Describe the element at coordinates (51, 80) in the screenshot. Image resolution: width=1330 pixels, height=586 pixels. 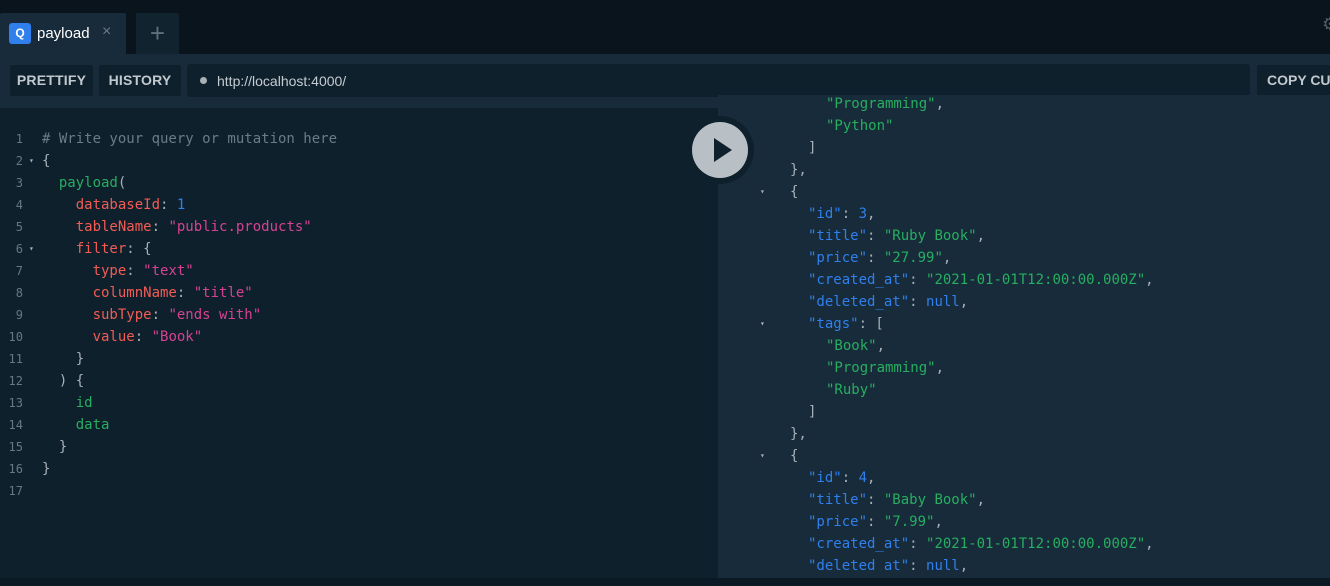
I see `prettify-button: PRETTIFY` at that location.